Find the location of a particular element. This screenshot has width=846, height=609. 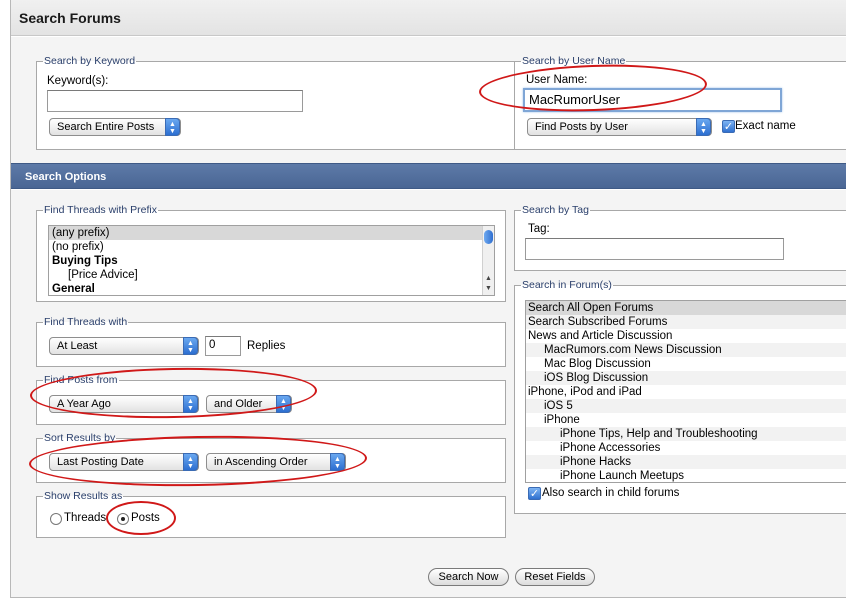

title-bar: Search Forums is located at coordinates (428, 18).